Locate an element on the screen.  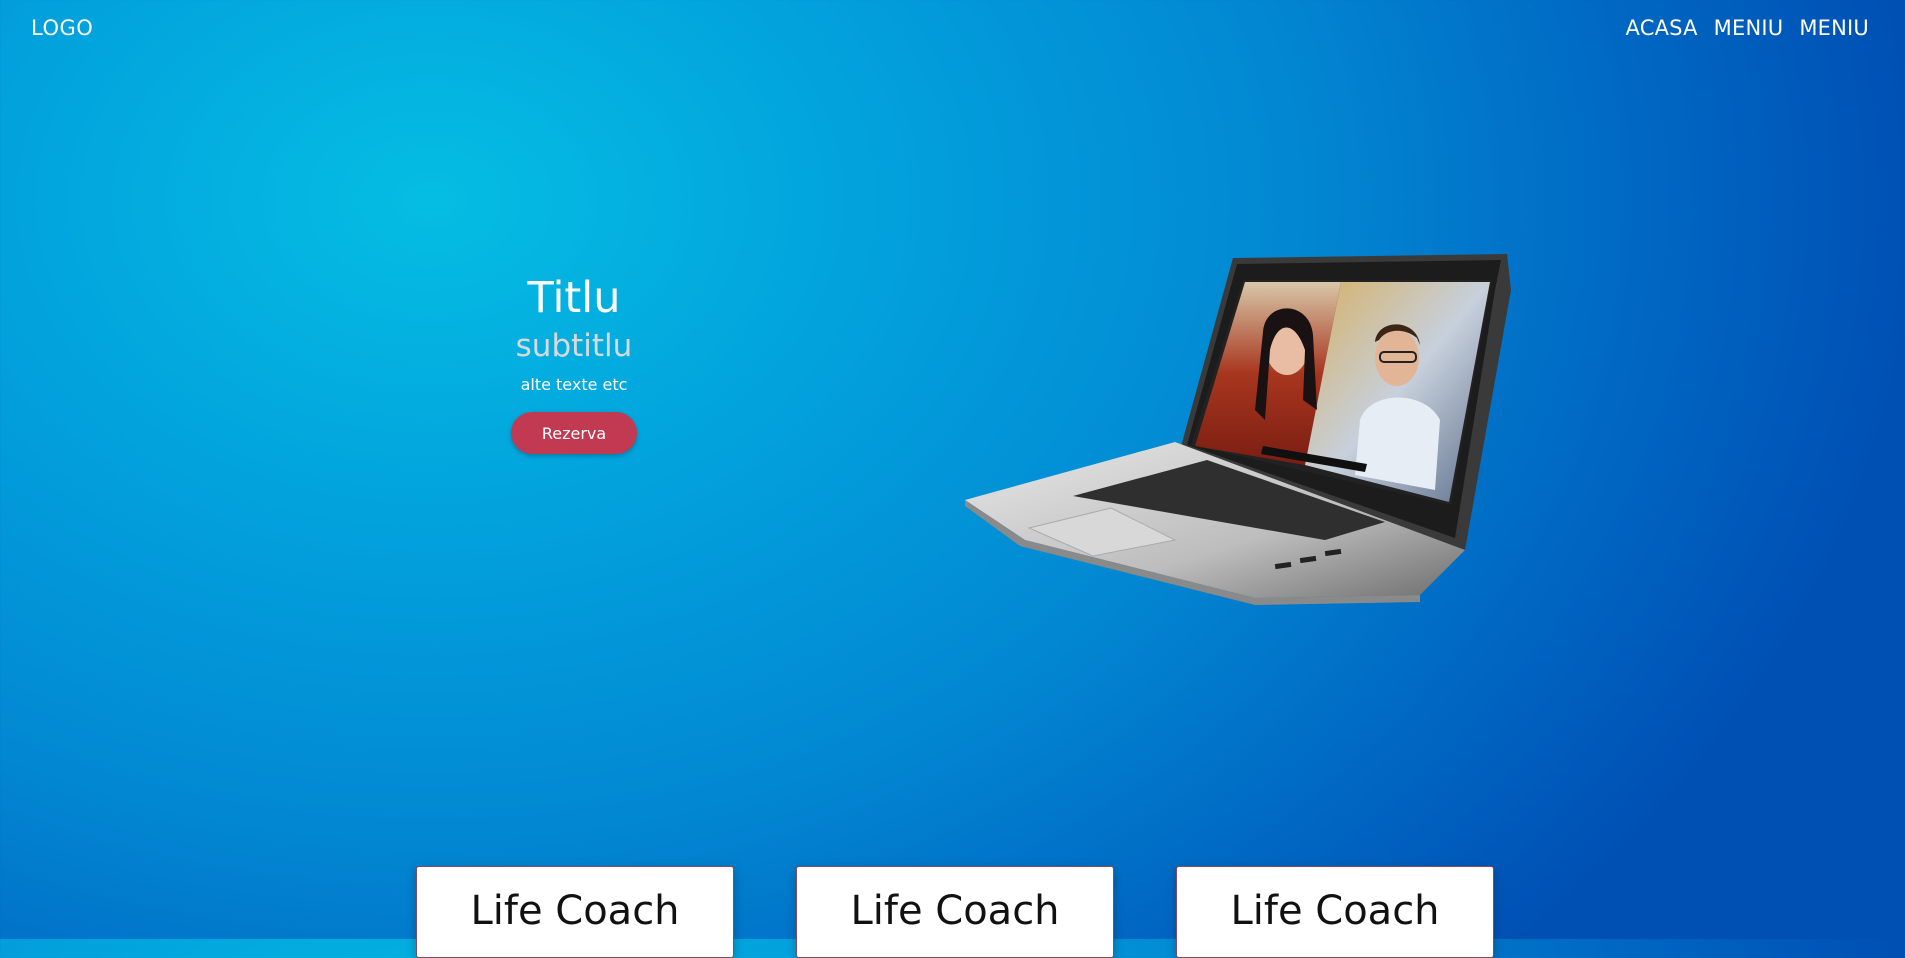
hero-subtitle: subtitlu is located at coordinates (574, 346).